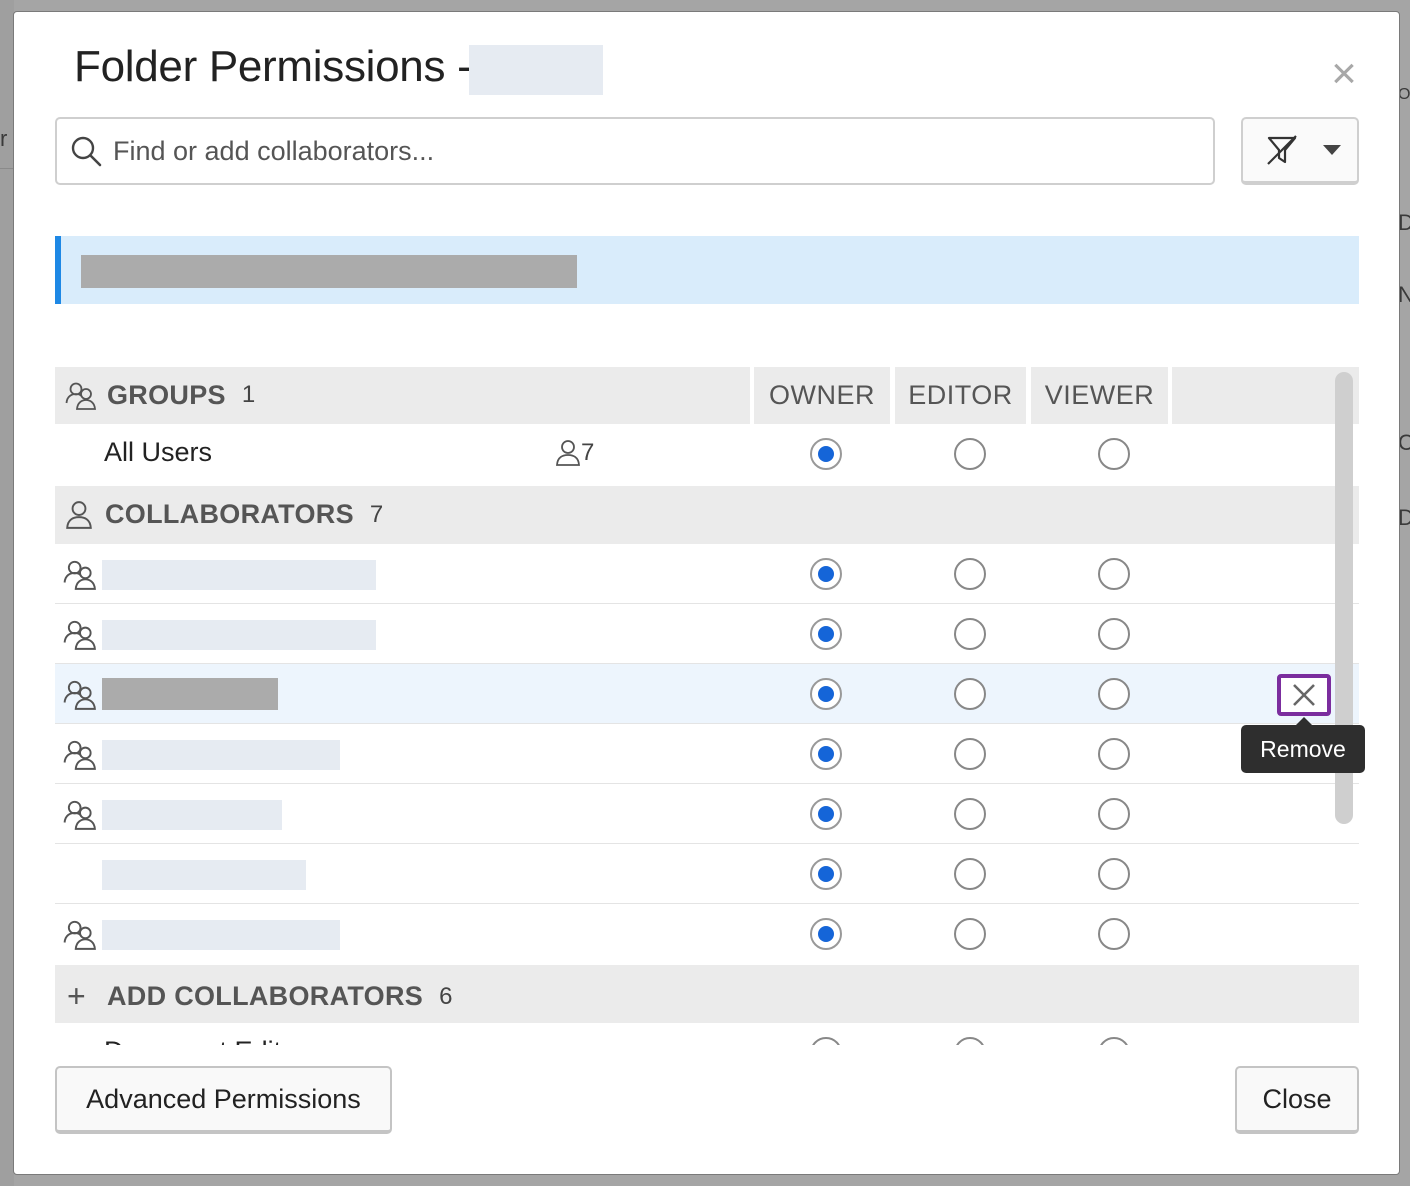 The image size is (1410, 1186). Describe the element at coordinates (76, 996) in the screenshot. I see `plus-icon: +` at that location.